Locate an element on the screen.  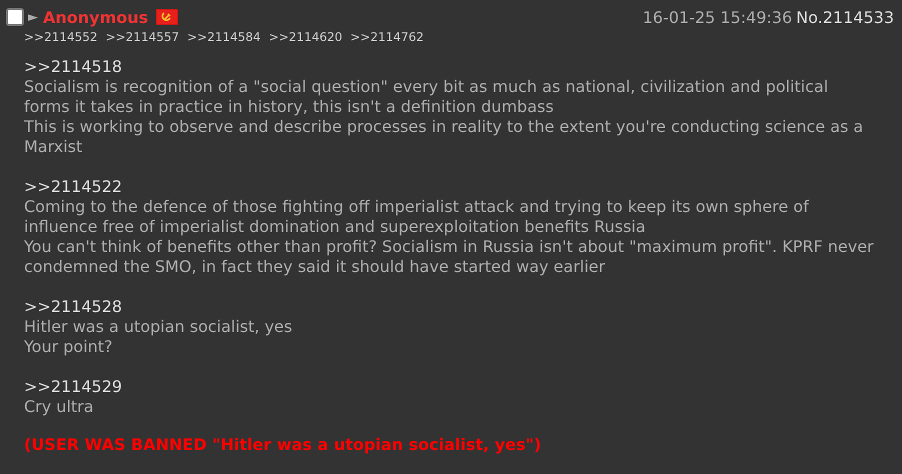
post-datetime: 16-01-25 15:49:36 is located at coordinates (717, 17).